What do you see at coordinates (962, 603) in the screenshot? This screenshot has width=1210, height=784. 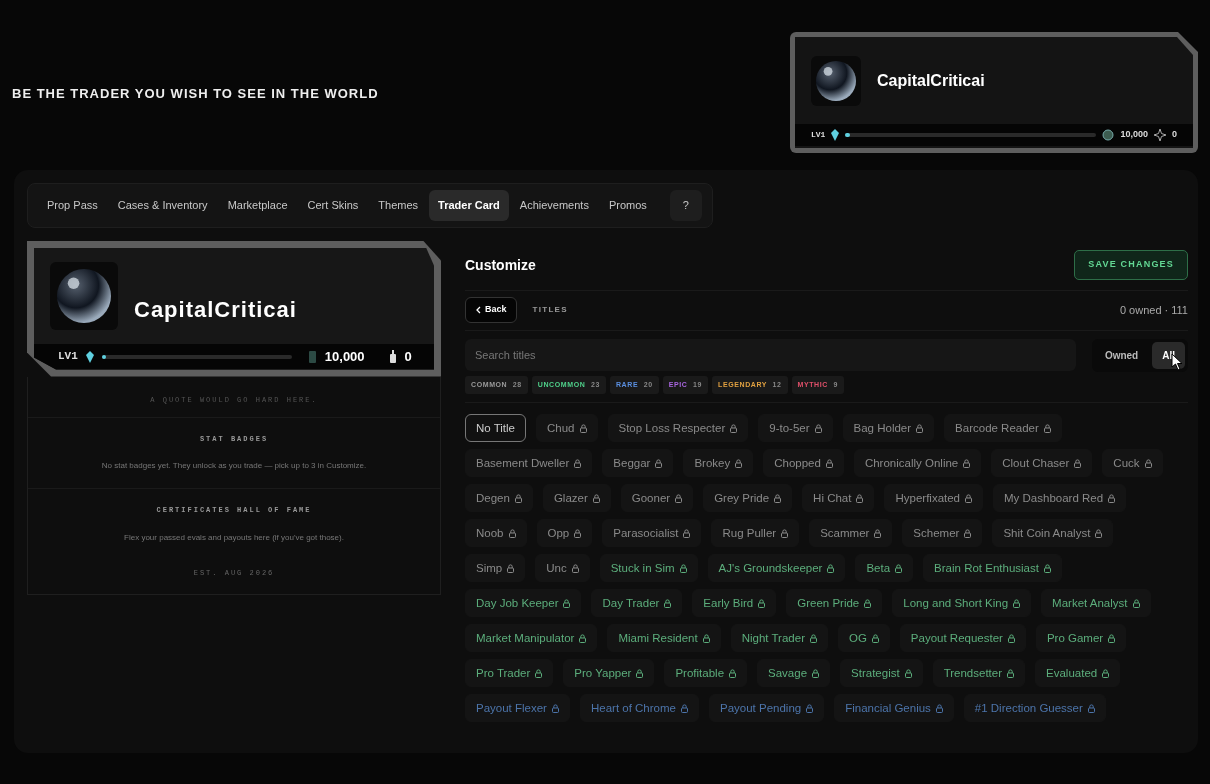 I see `title-chip: Long and Short King` at bounding box center [962, 603].